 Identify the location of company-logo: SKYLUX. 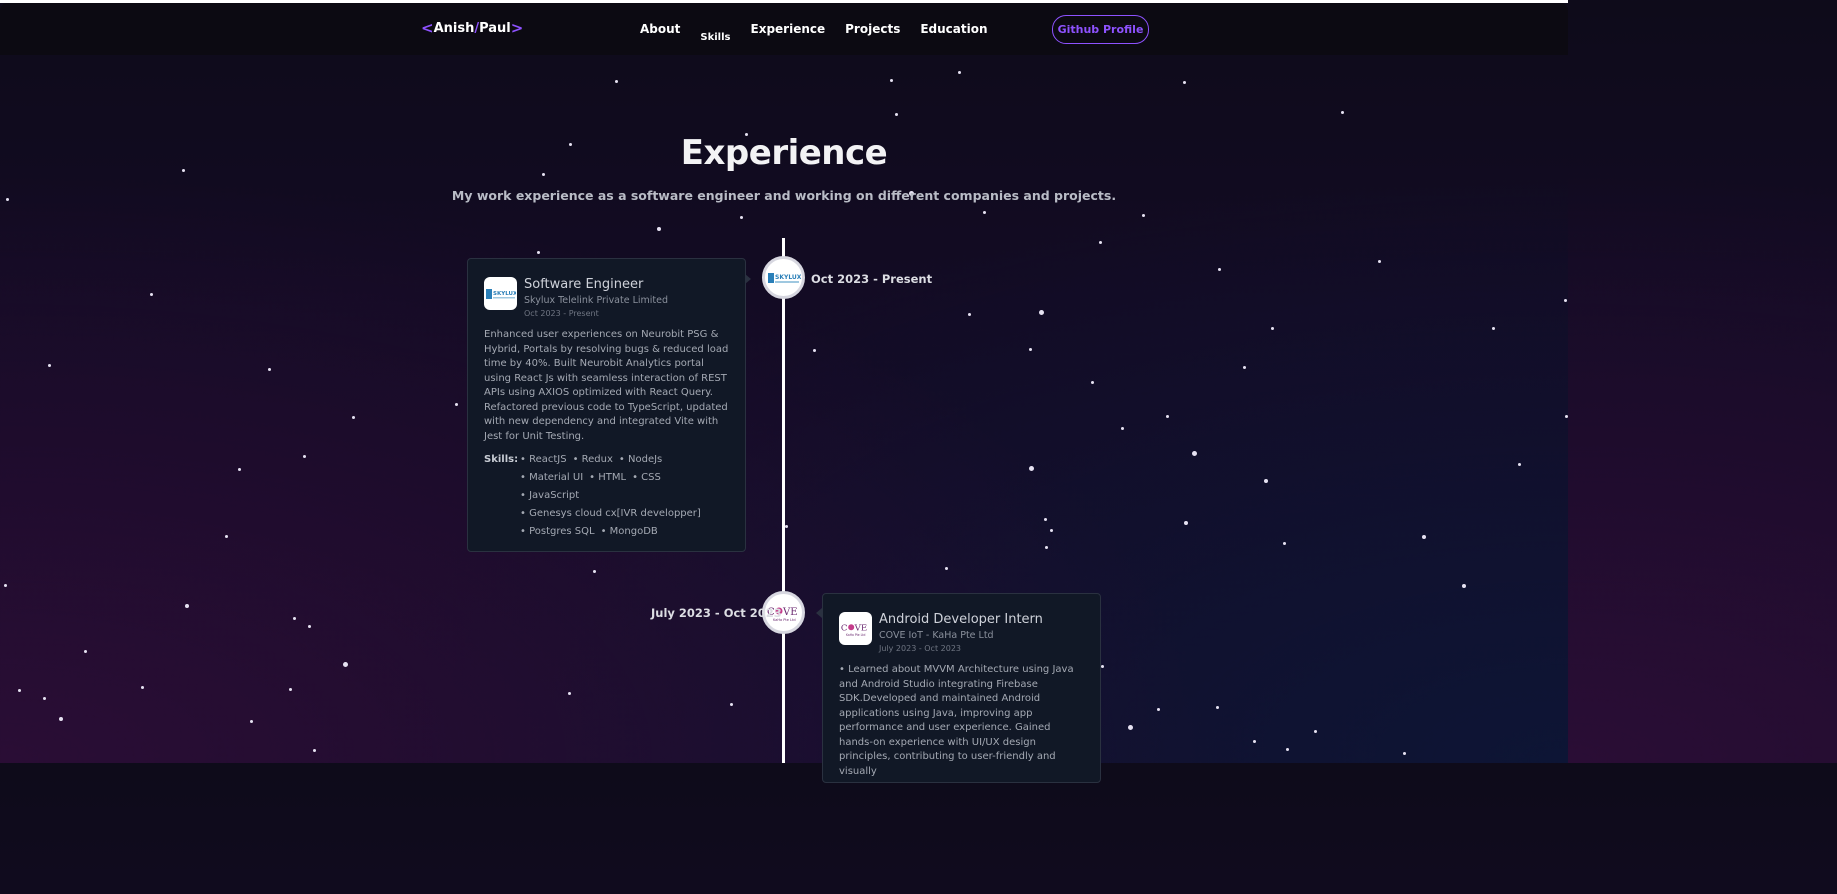
(500, 293).